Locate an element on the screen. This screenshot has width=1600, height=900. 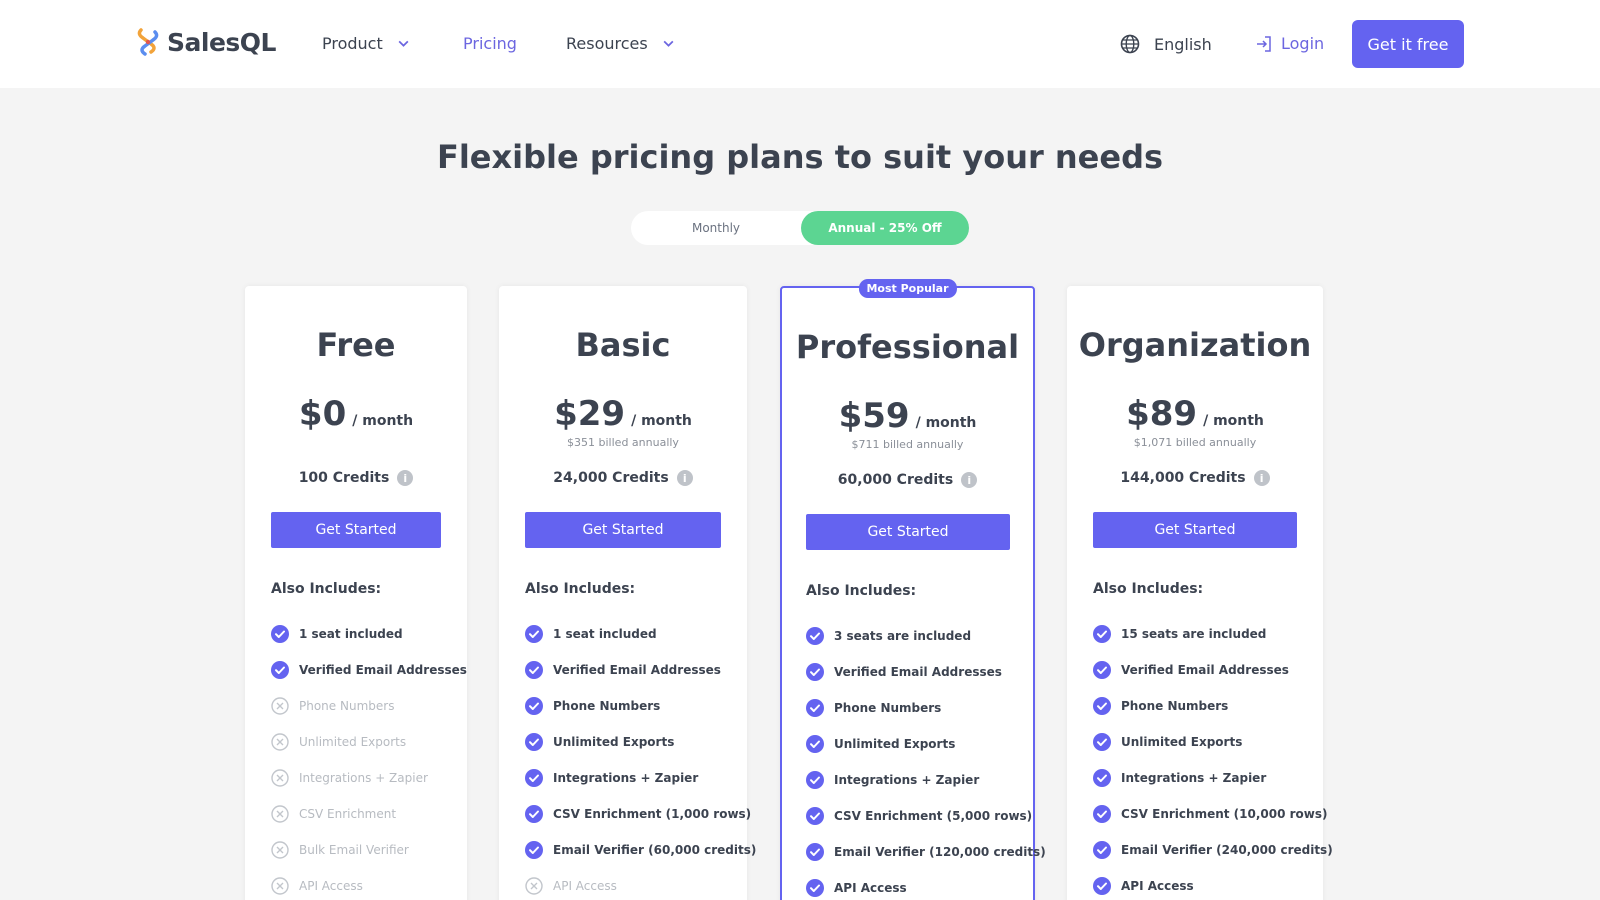
nav-resources-label: Resources is located at coordinates (607, 43).